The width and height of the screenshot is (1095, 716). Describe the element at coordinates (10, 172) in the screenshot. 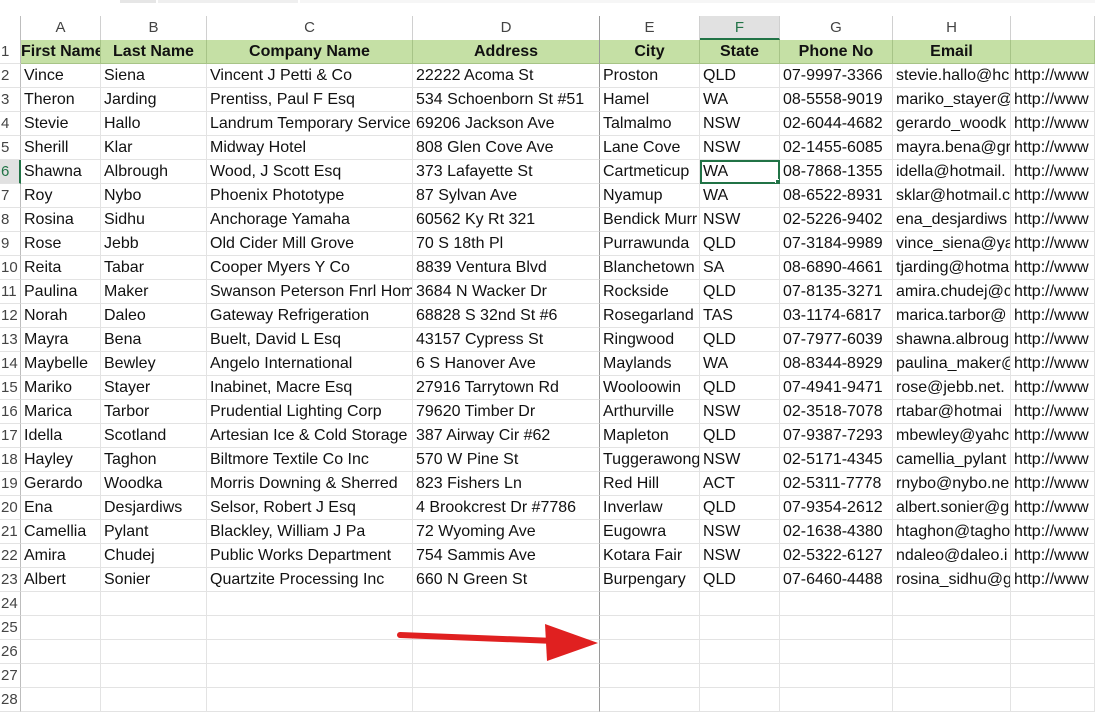

I see `row-header: 6` at that location.